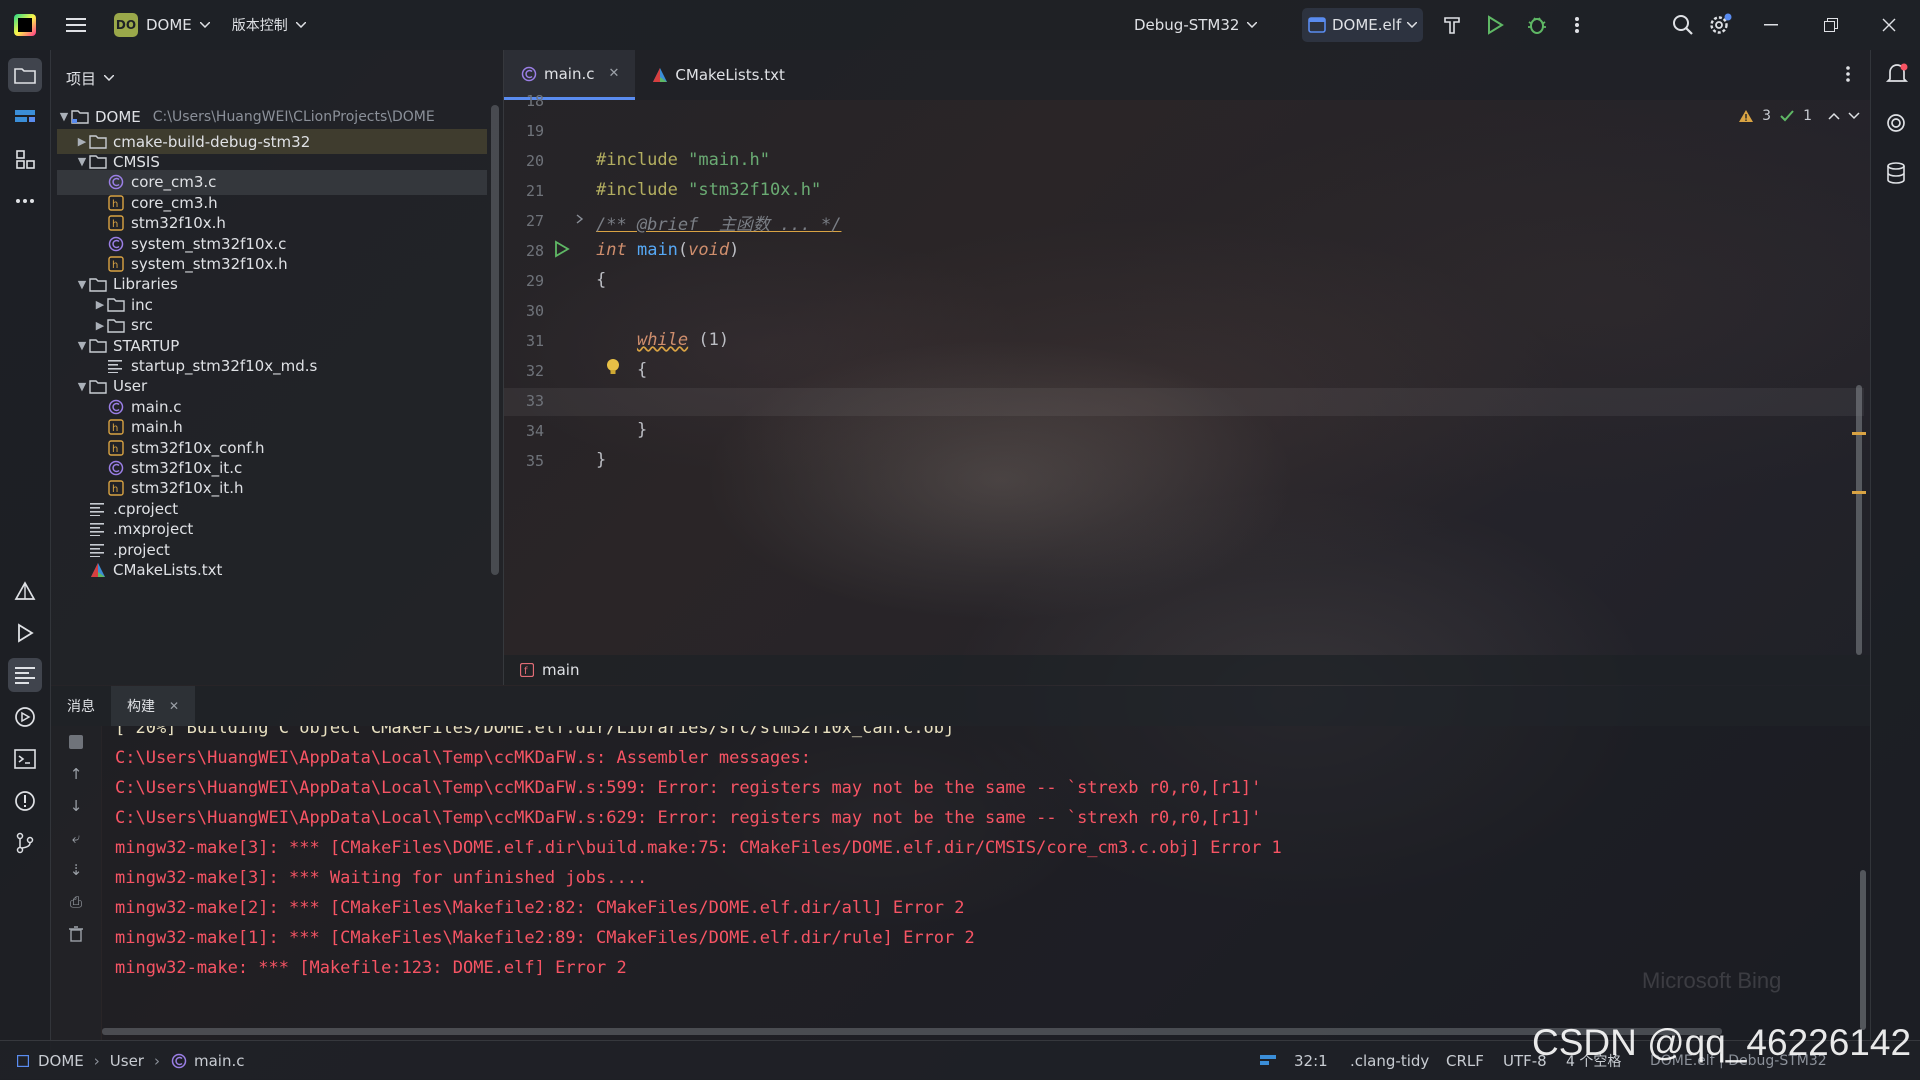 The image size is (1920, 1080). What do you see at coordinates (98, 509) in the screenshot?
I see `text-file-icon` at bounding box center [98, 509].